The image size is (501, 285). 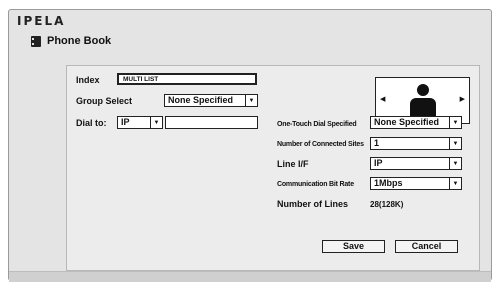 What do you see at coordinates (36, 41) in the screenshot?
I see `phone-book-icon` at bounding box center [36, 41].